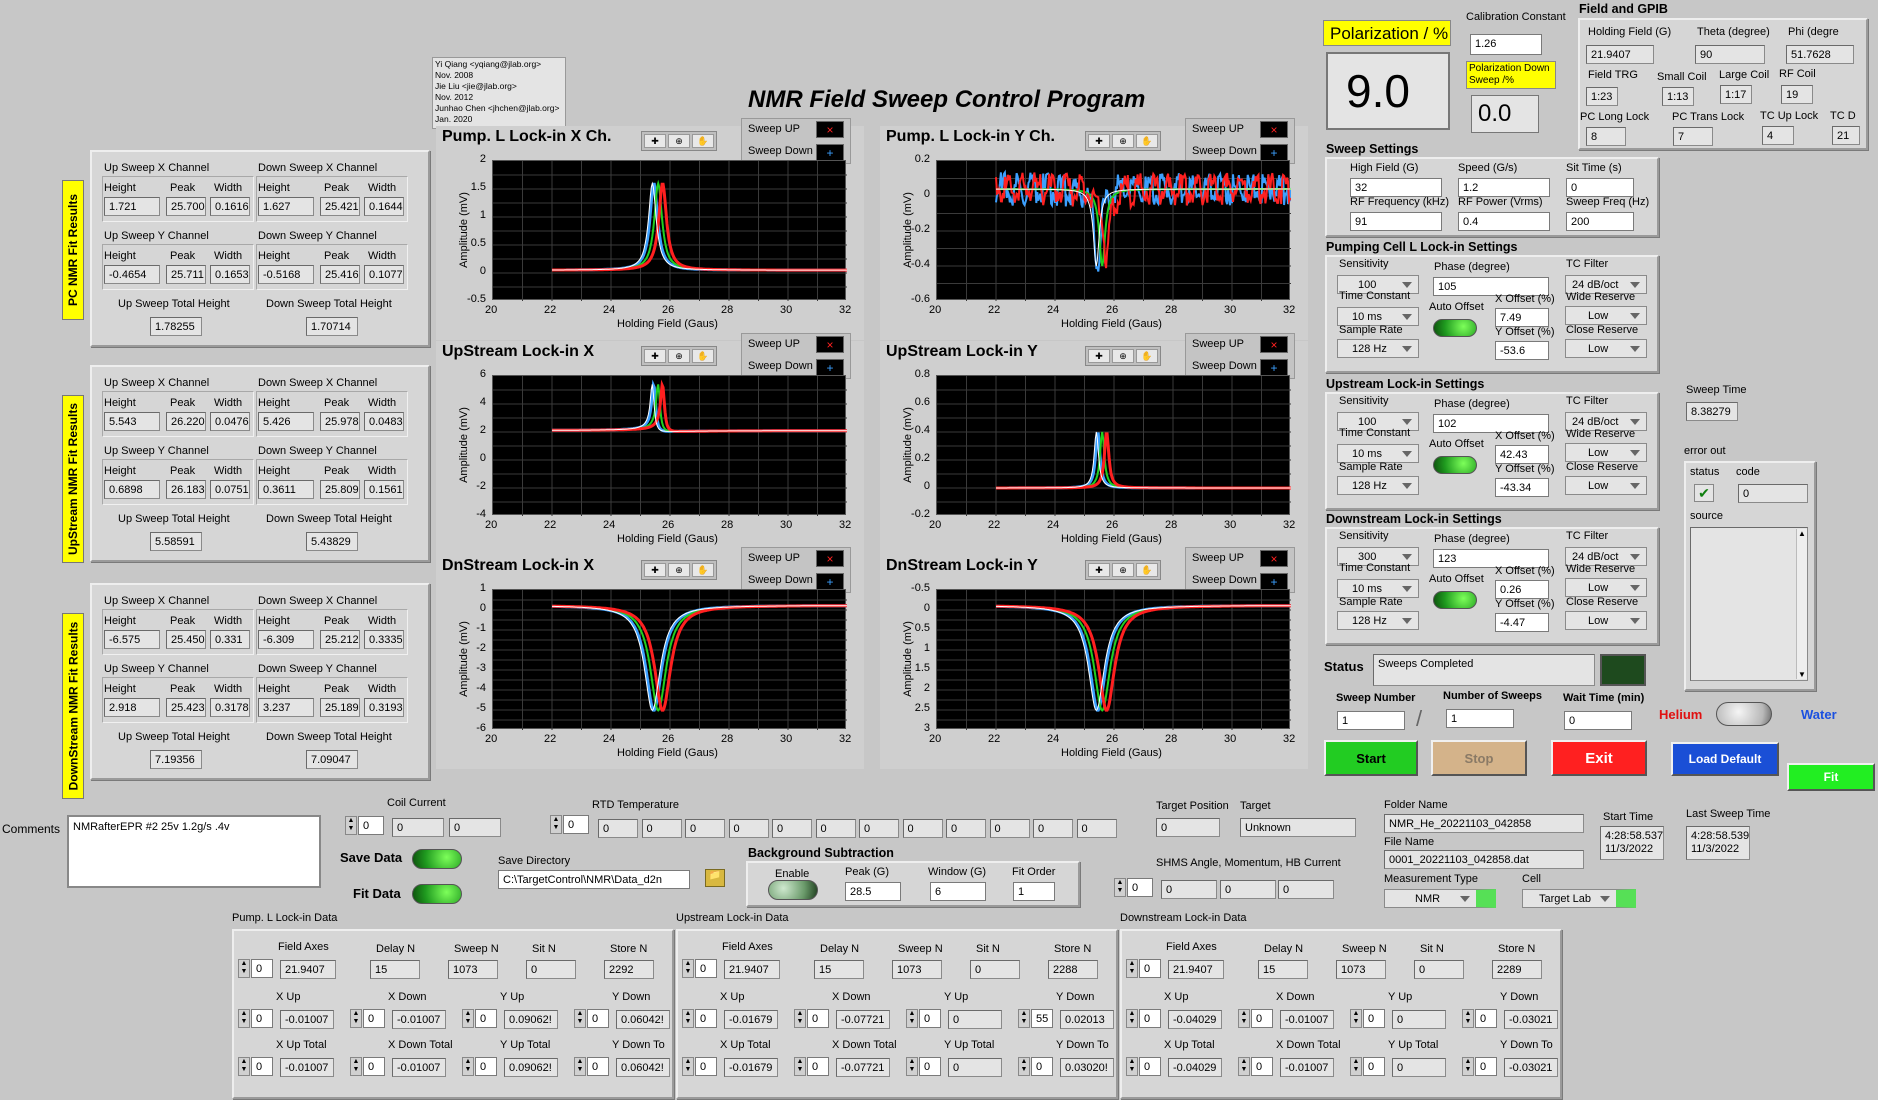  What do you see at coordinates (1140, 887) in the screenshot?
I see `shms-index: 0` at bounding box center [1140, 887].